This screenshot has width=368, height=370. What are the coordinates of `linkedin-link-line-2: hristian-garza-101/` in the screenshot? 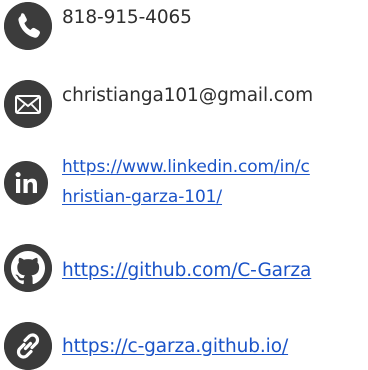 It's located at (142, 197).